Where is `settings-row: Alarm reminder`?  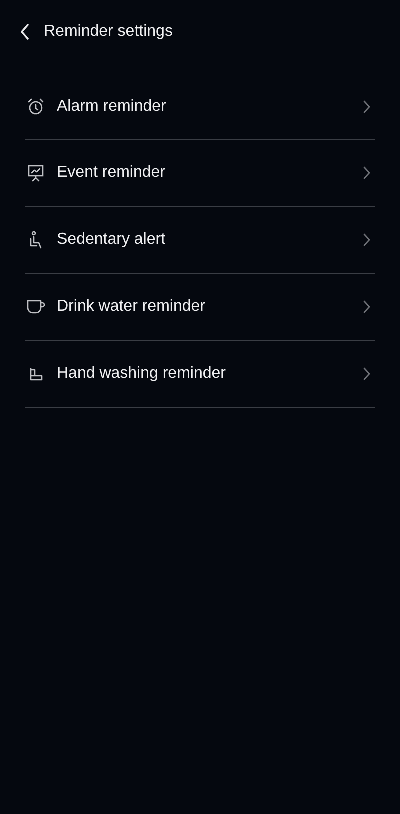 settings-row: Alarm reminder is located at coordinates (200, 107).